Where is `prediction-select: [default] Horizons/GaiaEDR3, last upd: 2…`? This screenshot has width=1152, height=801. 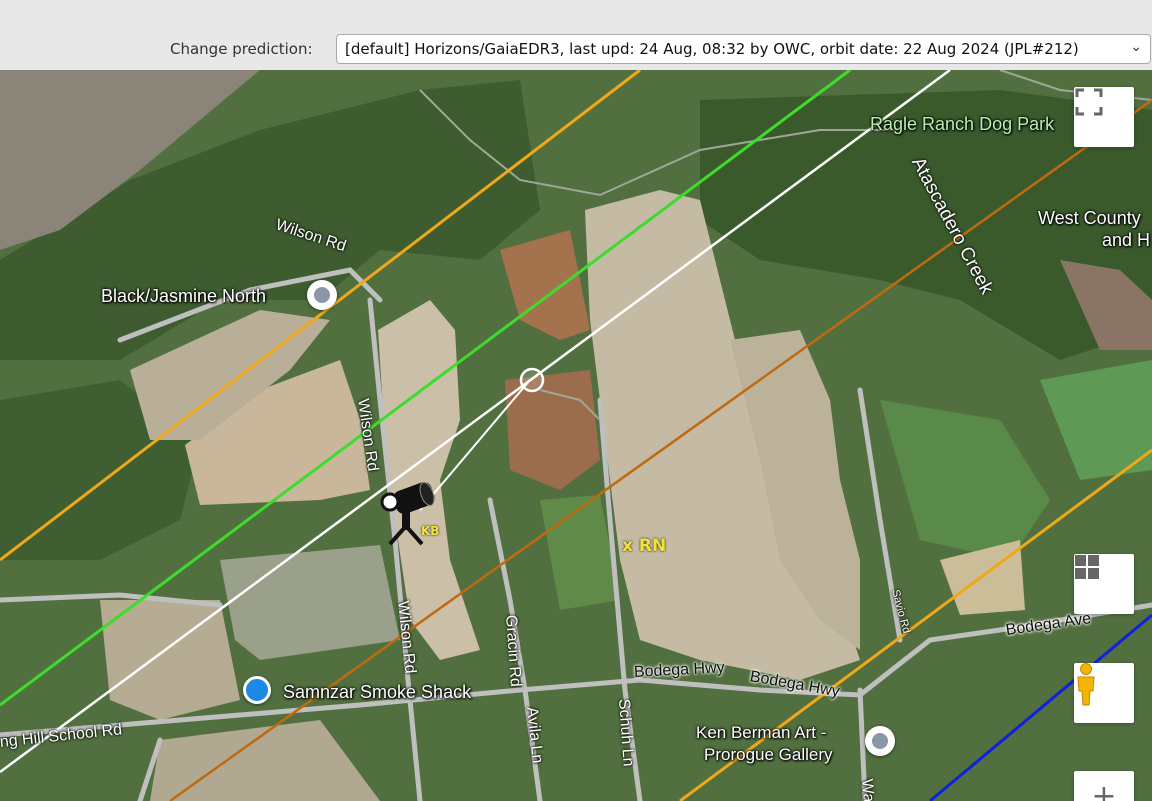 prediction-select: [default] Horizons/GaiaEDR3, last upd: 2… is located at coordinates (743, 49).